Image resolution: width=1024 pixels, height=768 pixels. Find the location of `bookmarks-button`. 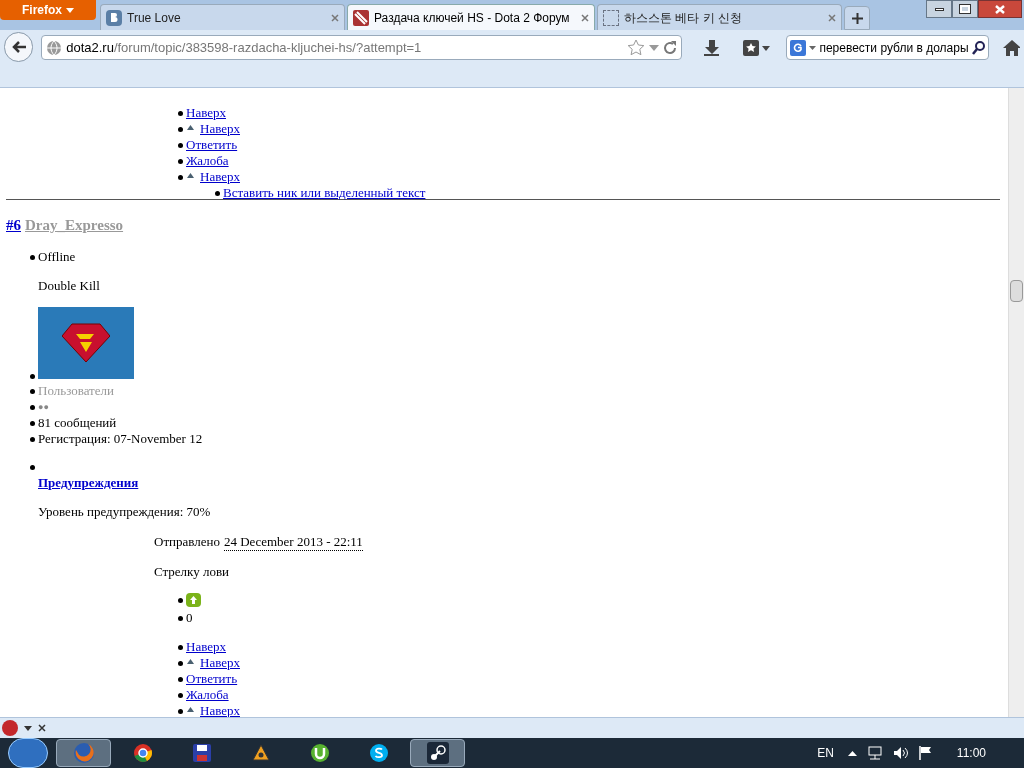

bookmarks-button is located at coordinates (757, 48).